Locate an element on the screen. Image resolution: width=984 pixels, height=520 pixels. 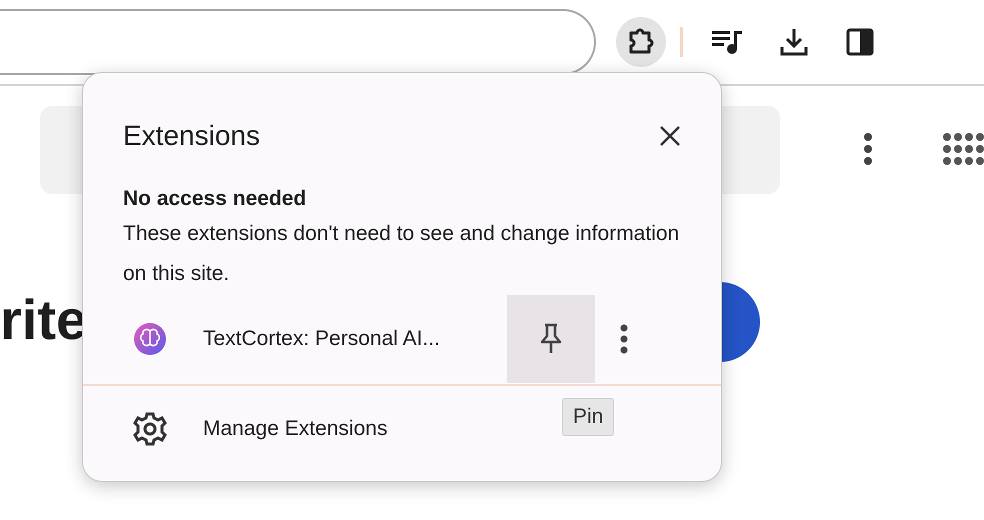
tooltip: Pin is located at coordinates (588, 417).